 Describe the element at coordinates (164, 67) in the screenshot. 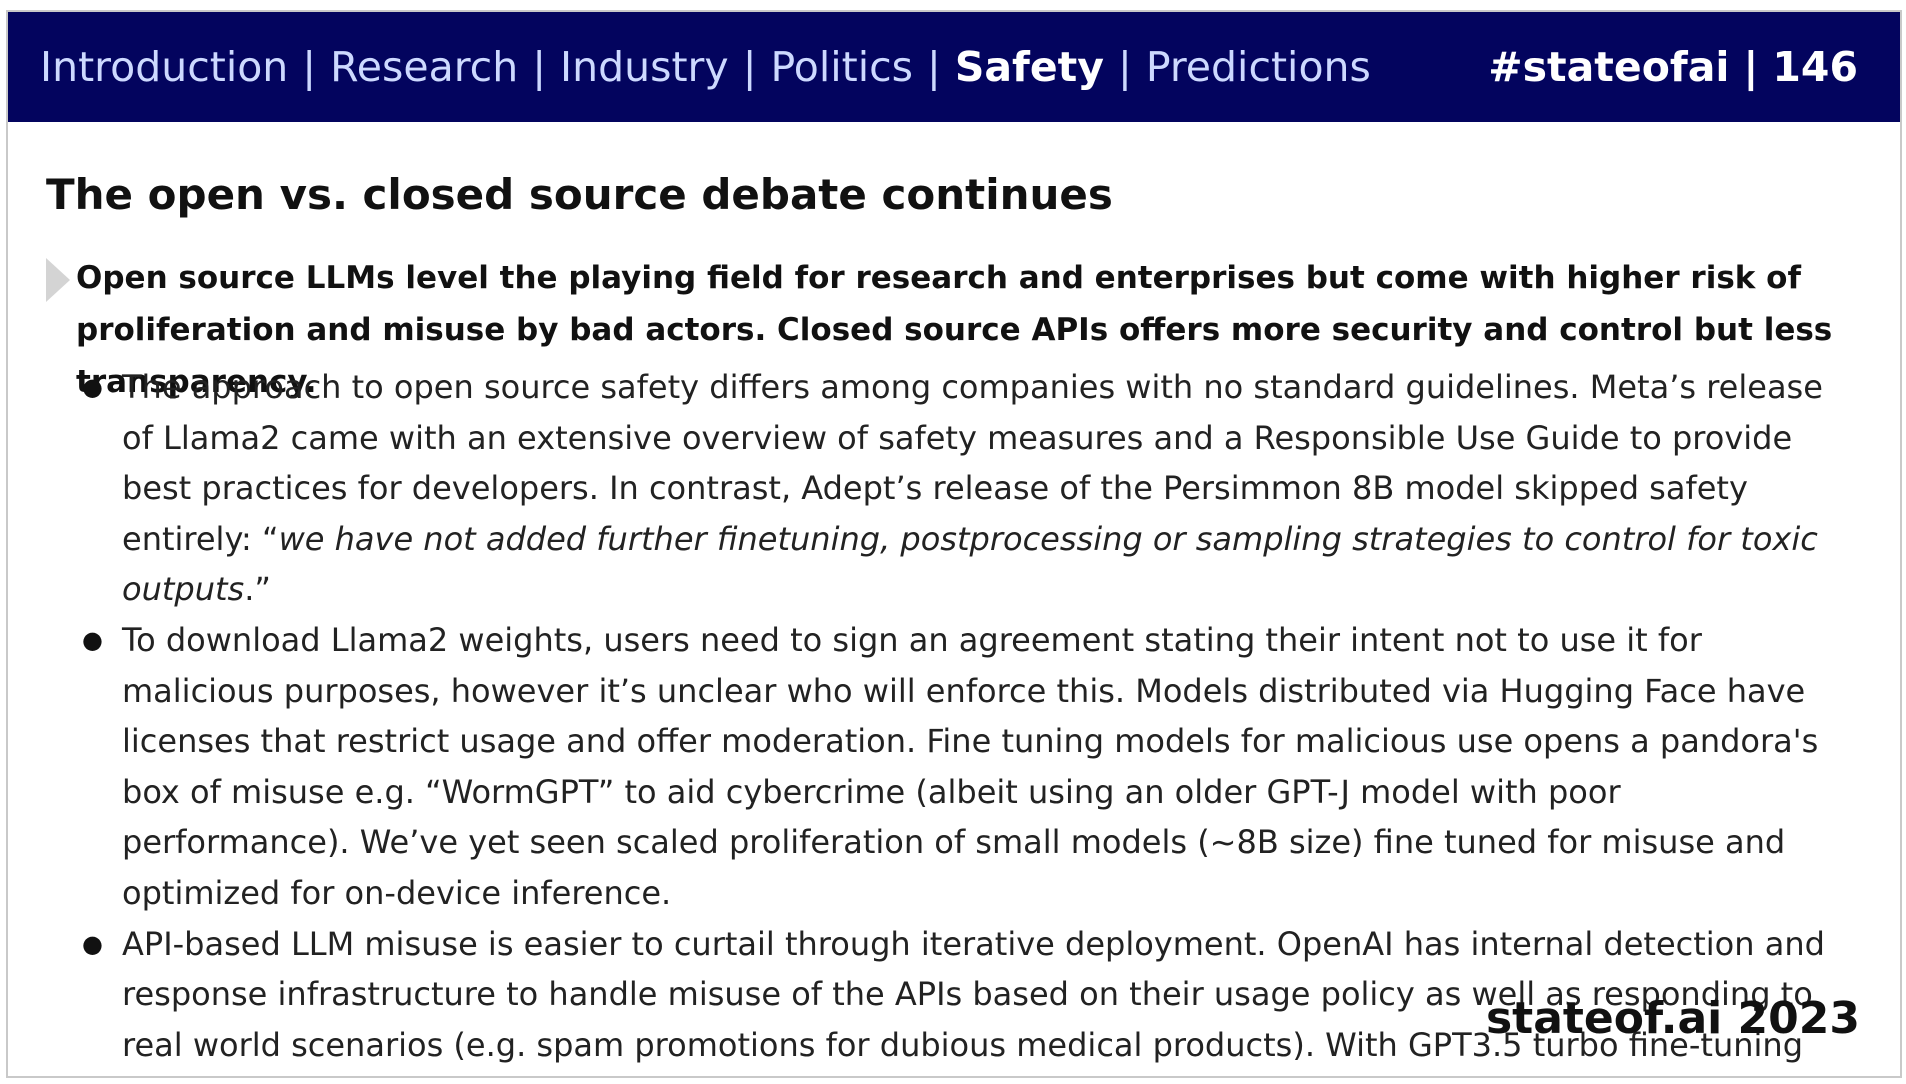

I see `nav-item-introduction: Introduction` at that location.